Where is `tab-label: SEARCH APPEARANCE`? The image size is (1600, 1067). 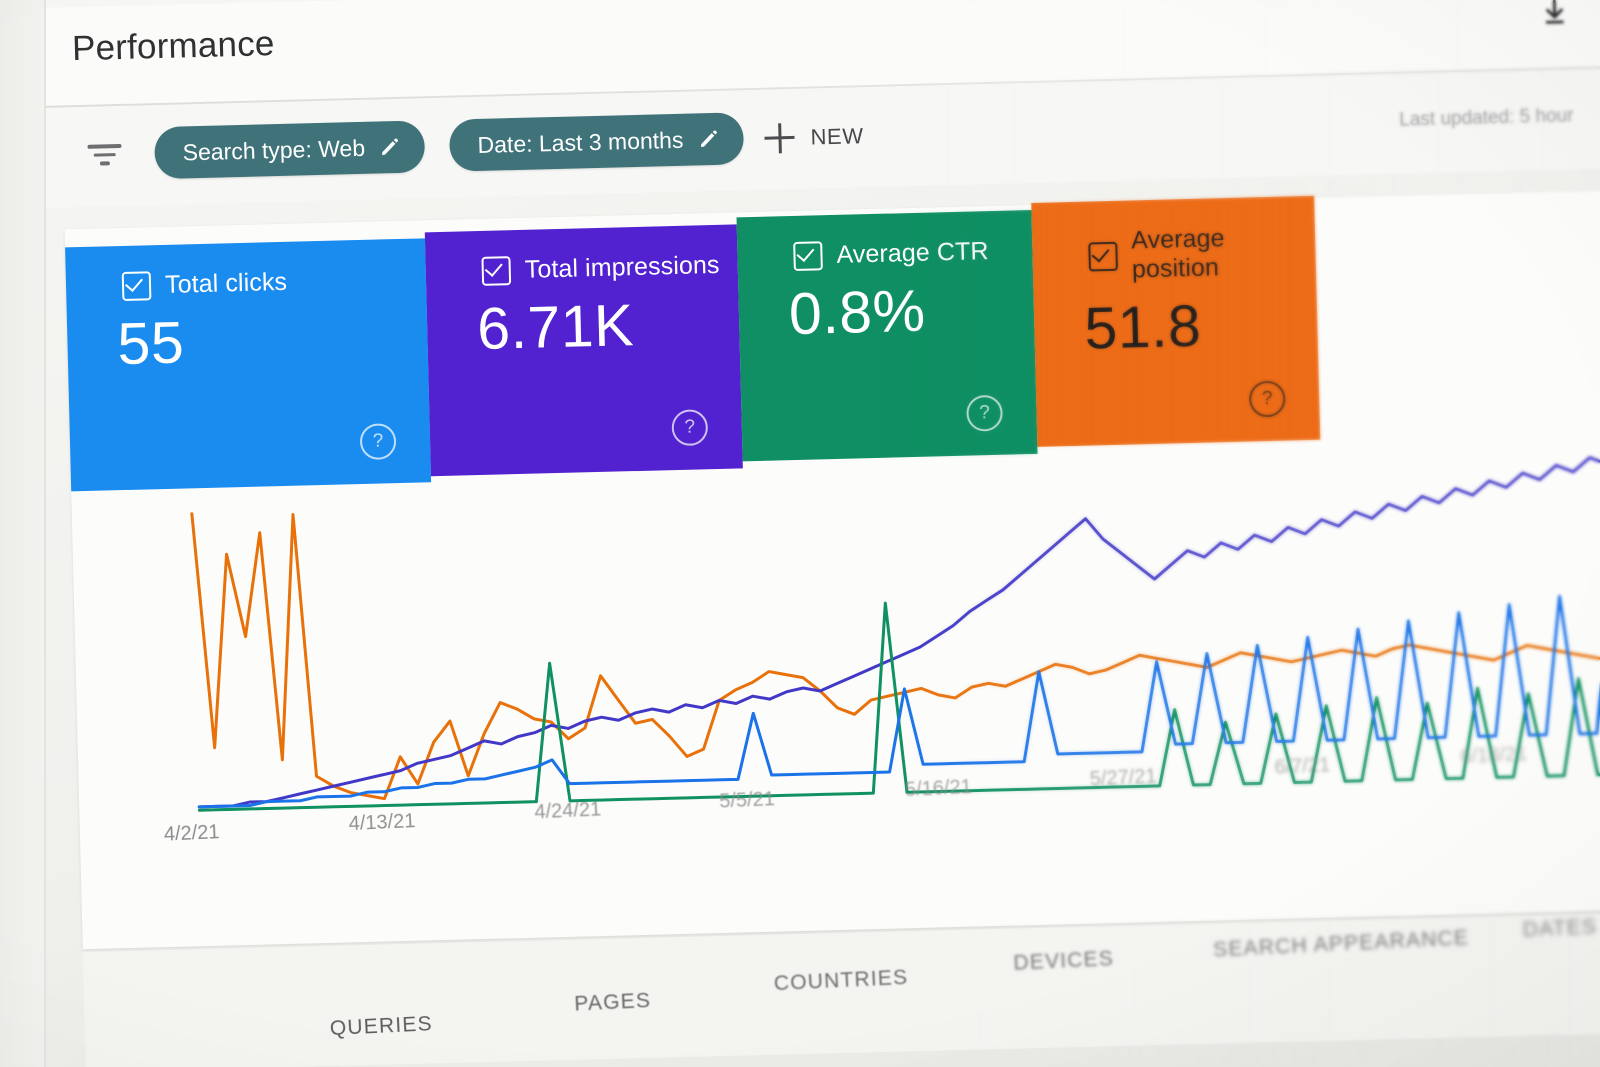
tab-label: SEARCH APPEARANCE is located at coordinates (1341, 944).